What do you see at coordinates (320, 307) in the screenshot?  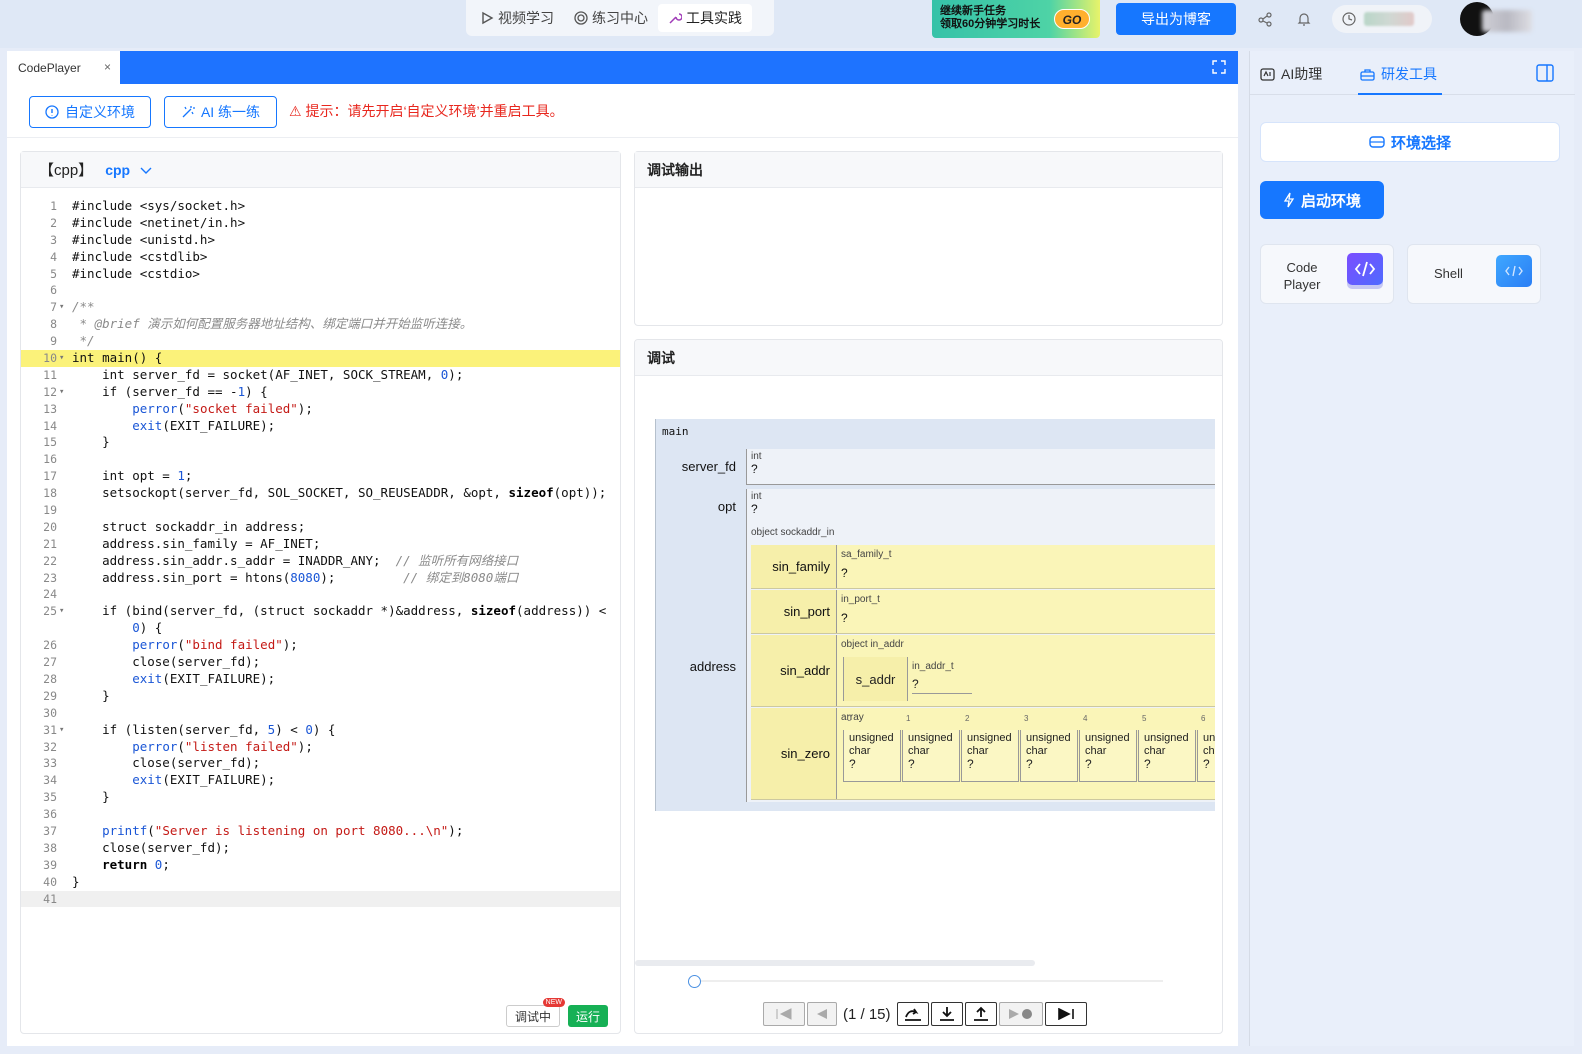 I see `code-line: 7 ▾ /**` at bounding box center [320, 307].